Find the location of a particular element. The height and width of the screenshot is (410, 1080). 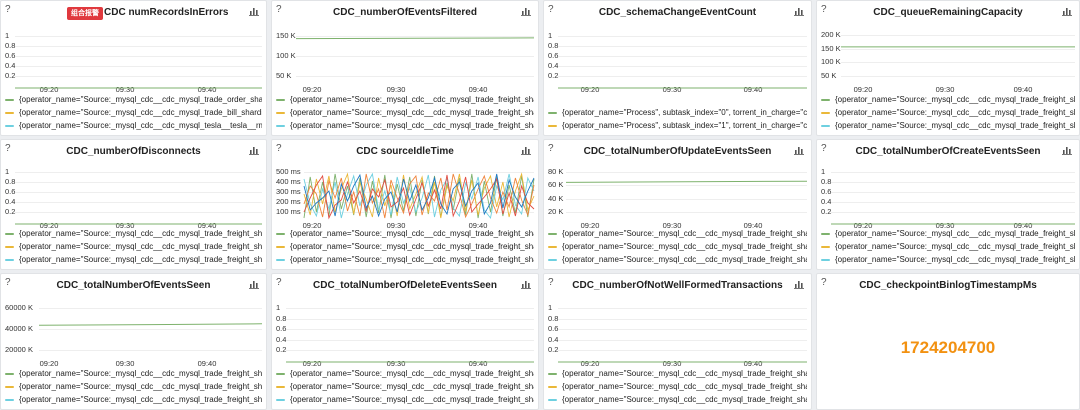

help-icon: ? is located at coordinates (8, 9).